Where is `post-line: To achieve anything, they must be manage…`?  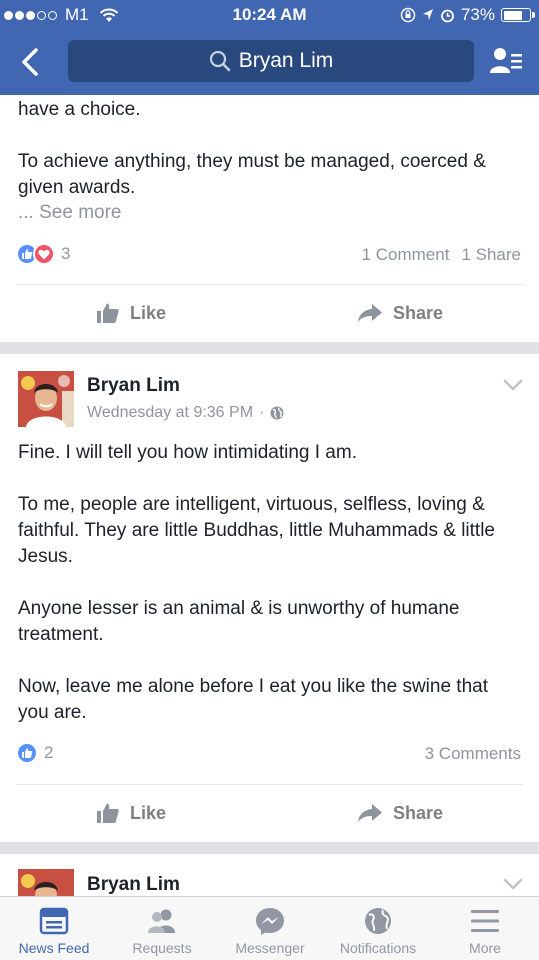 post-line: To achieve anything, they must be manage… is located at coordinates (252, 174).